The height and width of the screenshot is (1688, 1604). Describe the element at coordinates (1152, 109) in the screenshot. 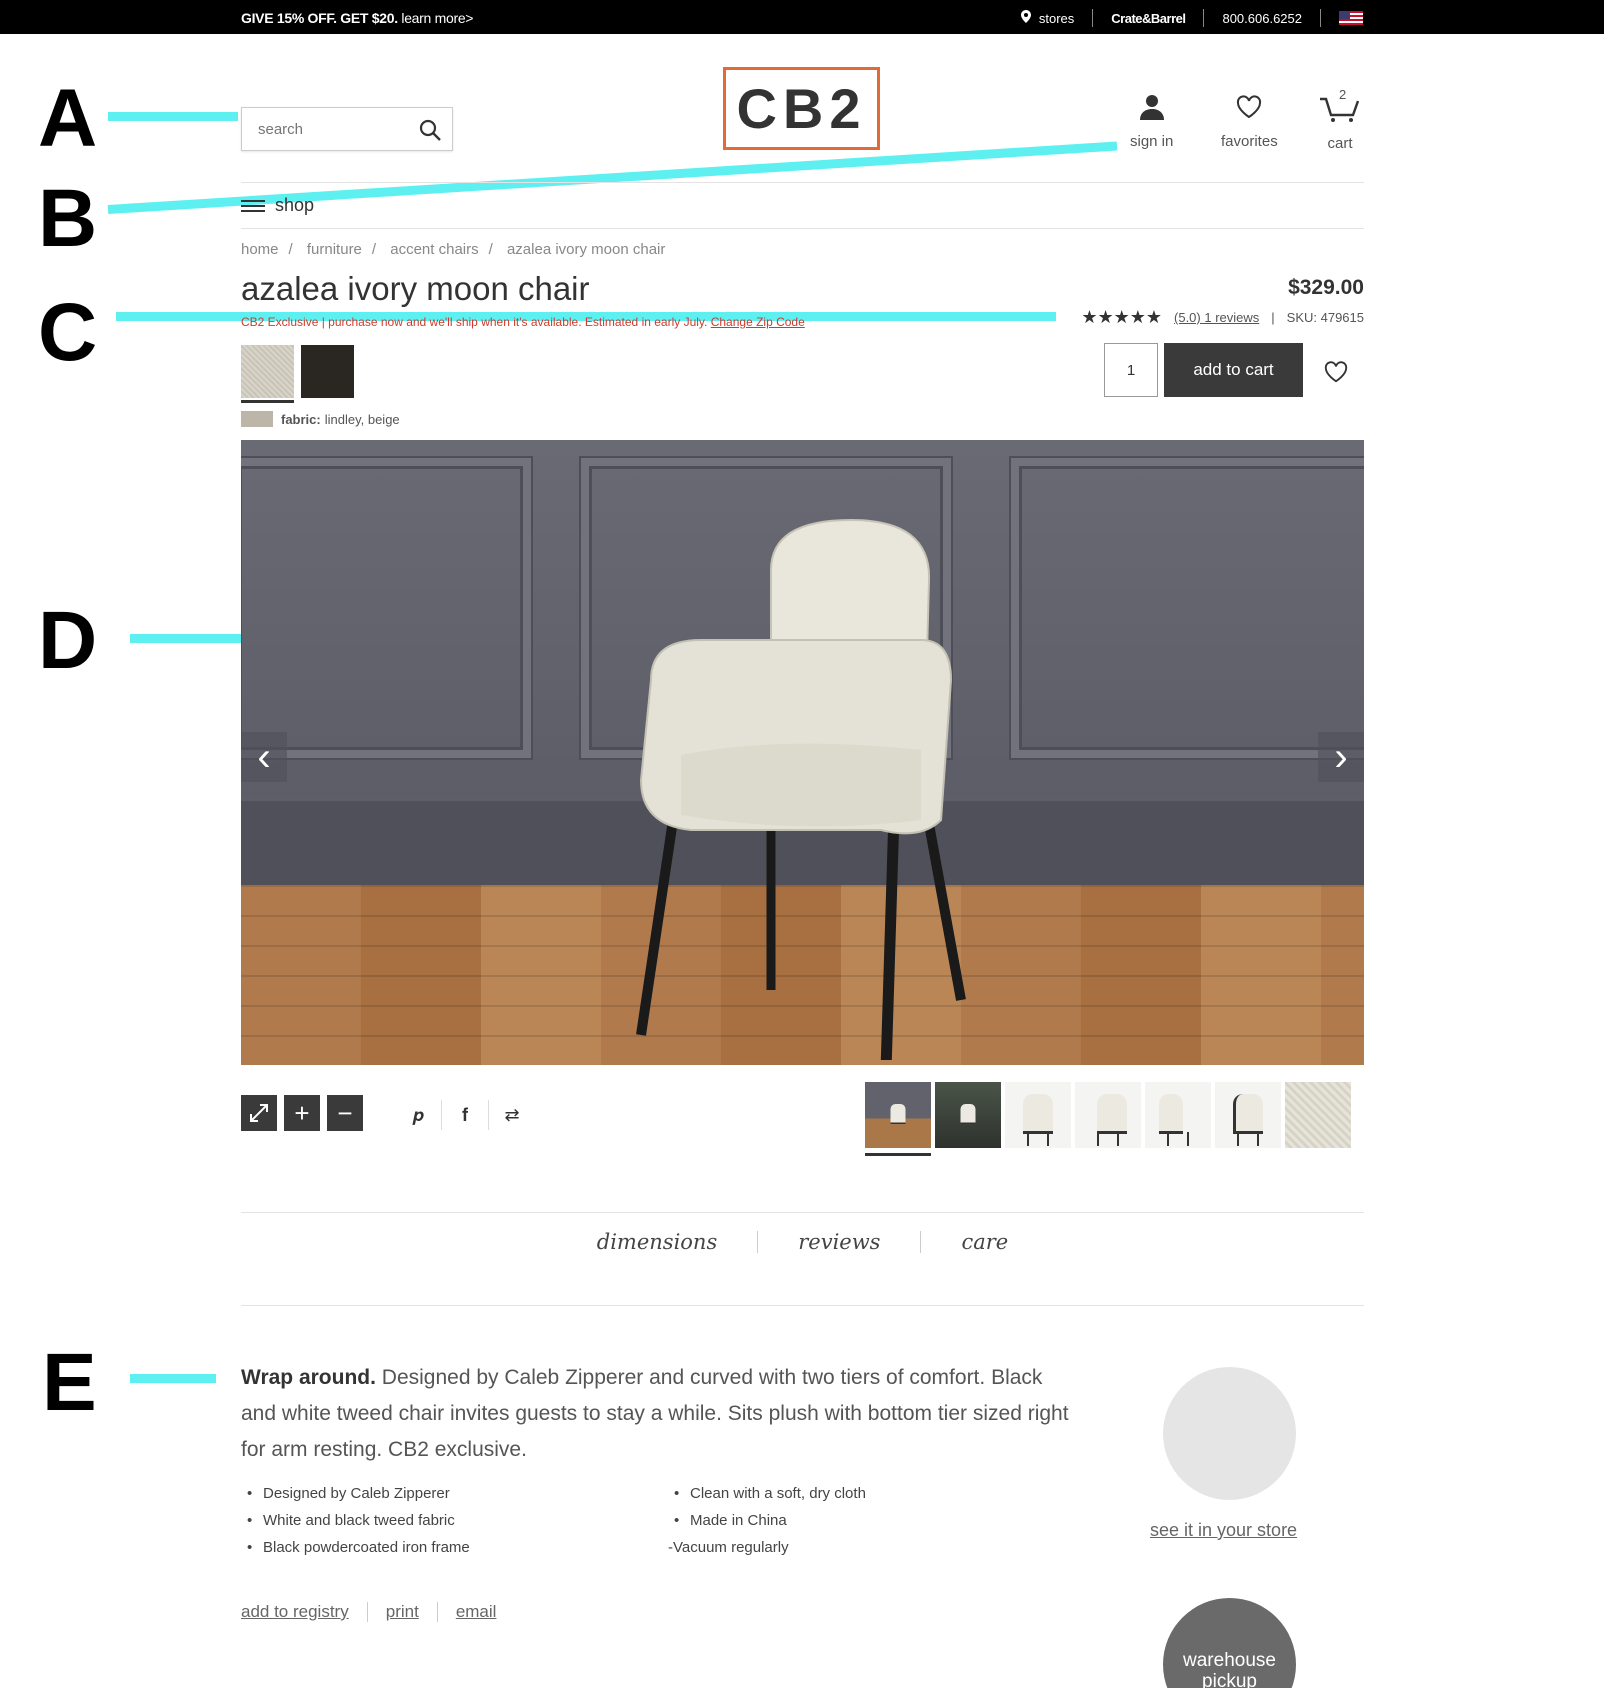

I see `user-icon` at that location.